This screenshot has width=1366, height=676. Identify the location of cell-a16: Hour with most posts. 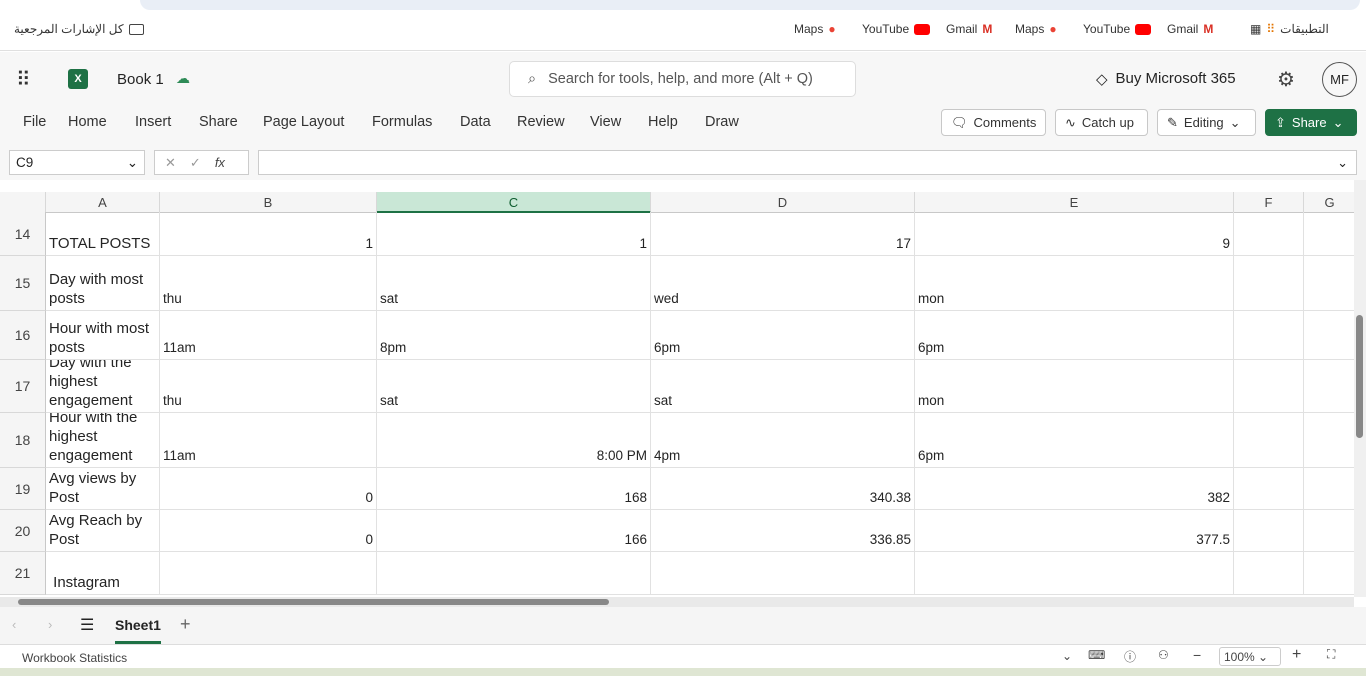
(103, 335).